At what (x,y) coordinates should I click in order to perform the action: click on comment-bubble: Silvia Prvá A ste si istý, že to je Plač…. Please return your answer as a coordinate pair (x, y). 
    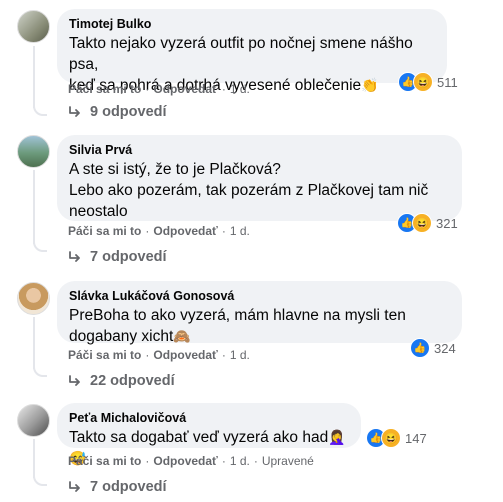
    Looking at the image, I should click on (259, 178).